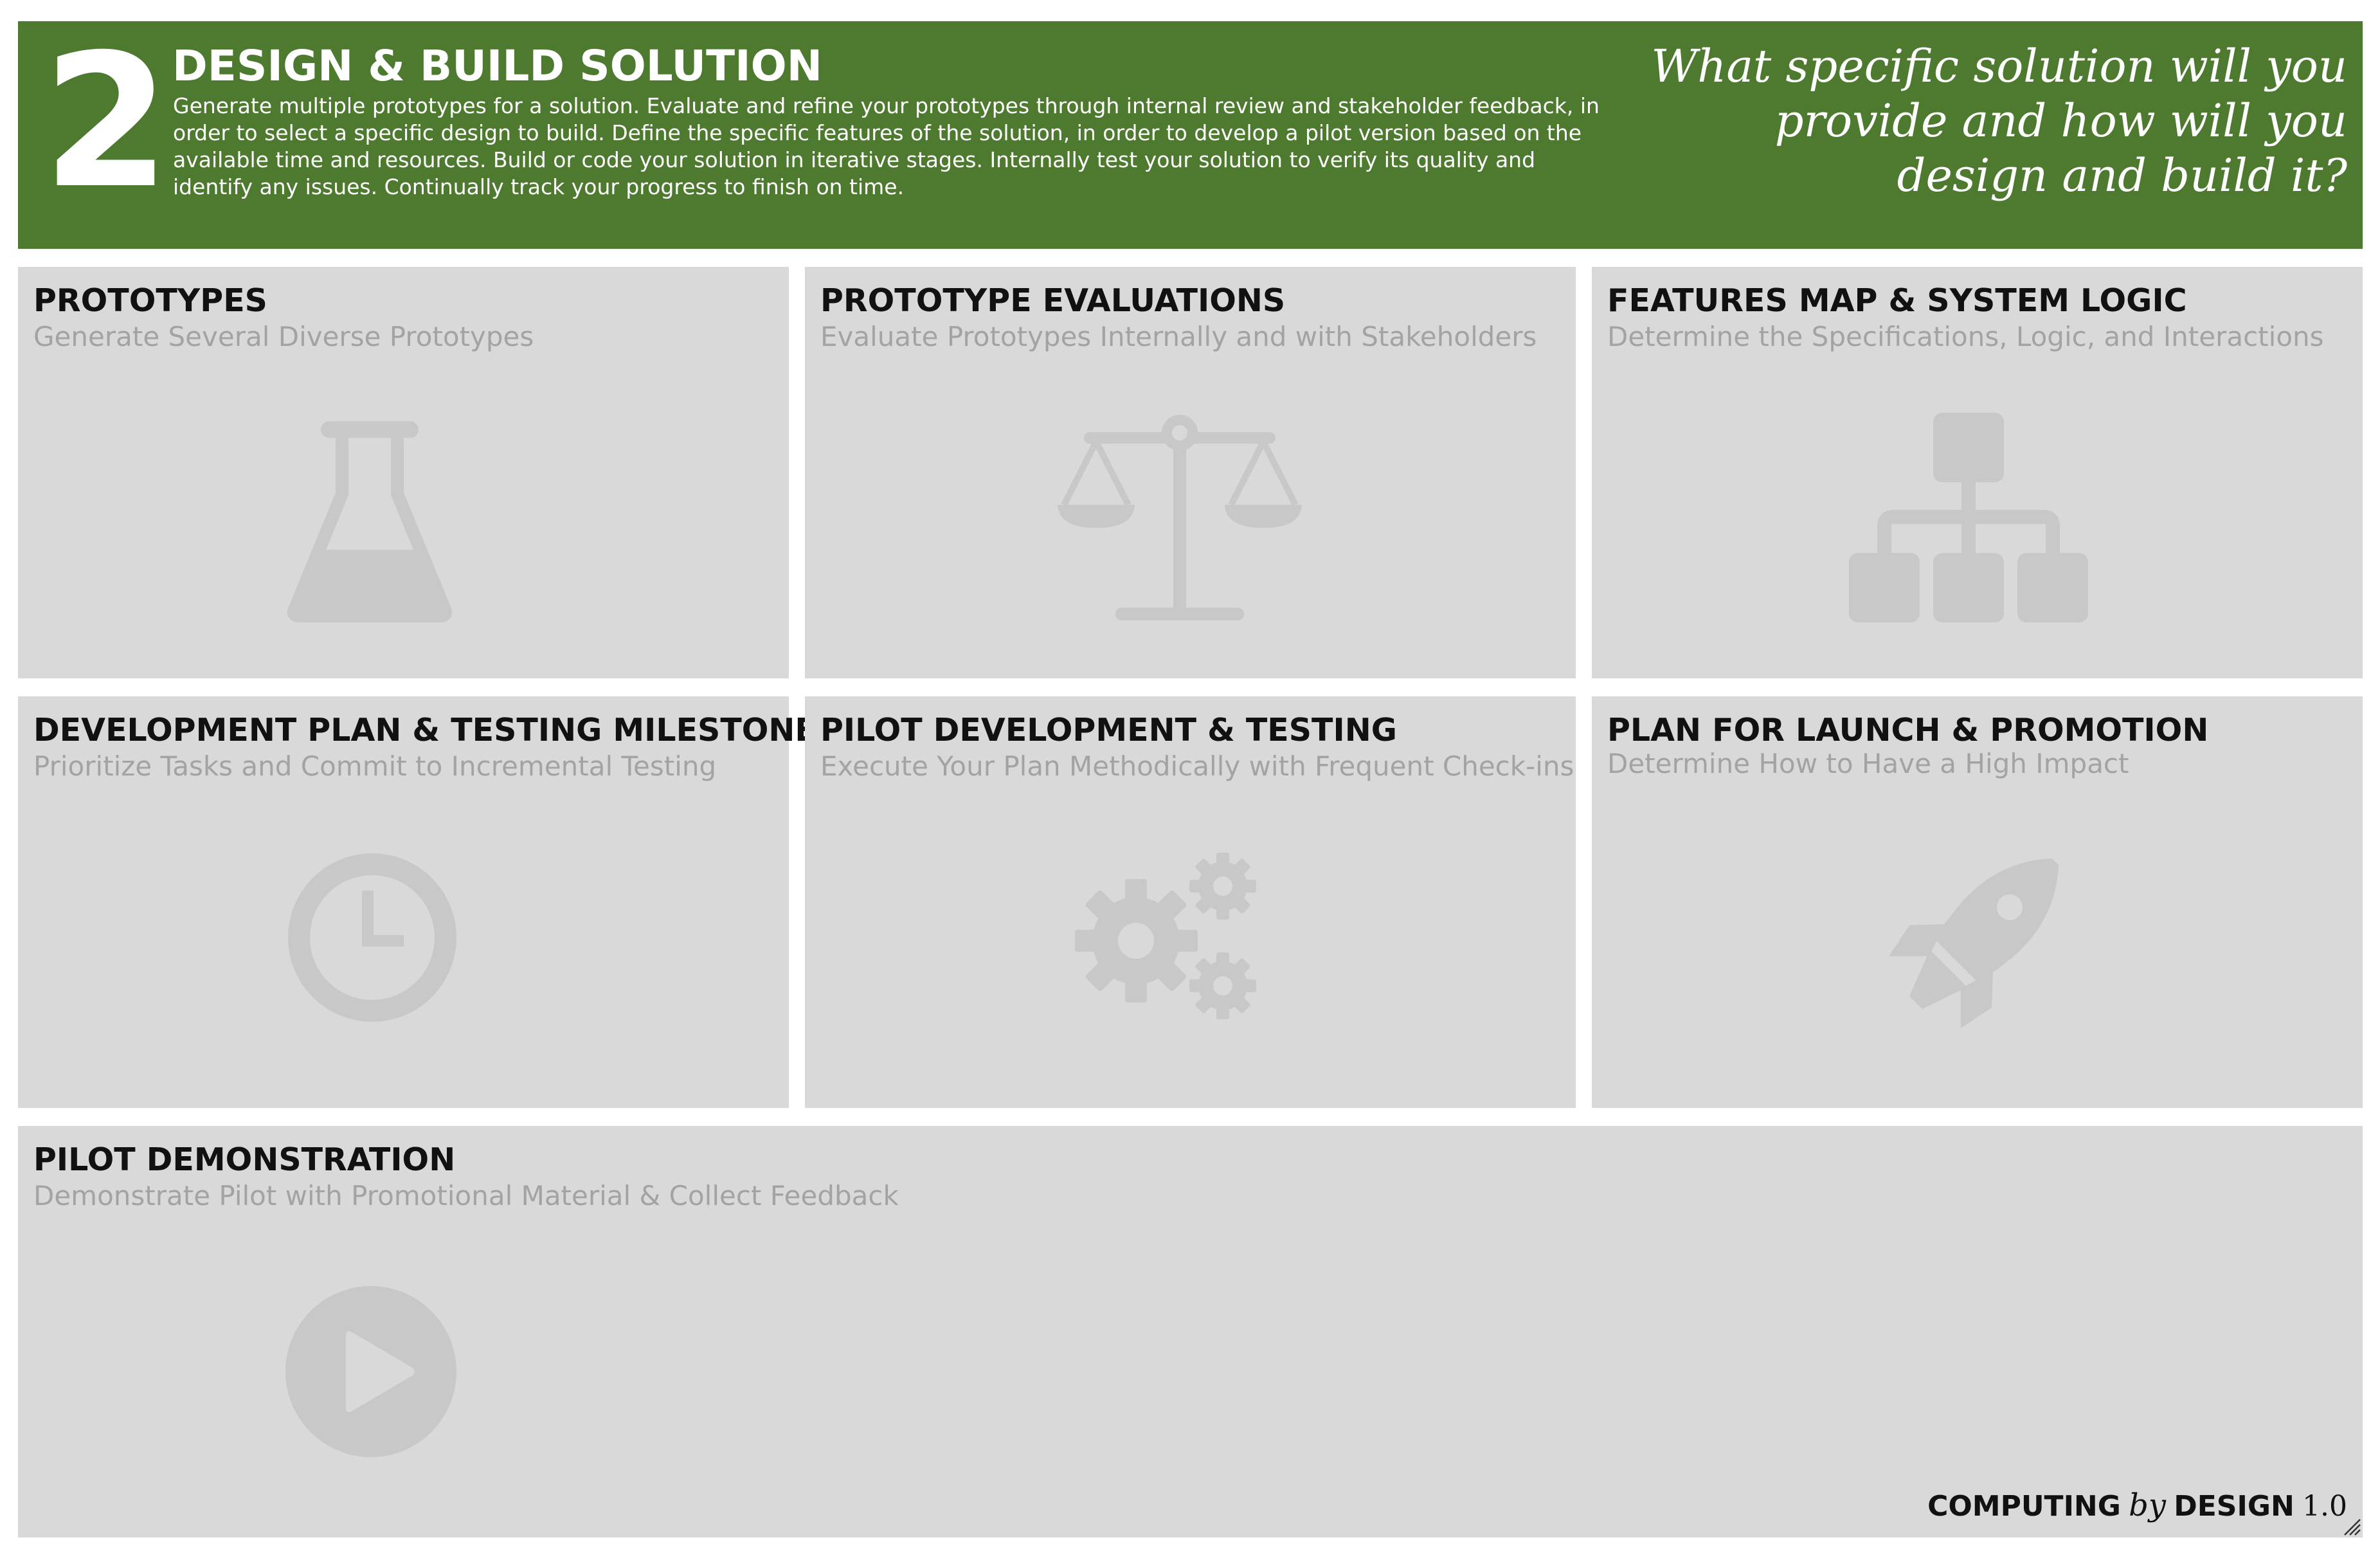 The height and width of the screenshot is (1551, 2380). I want to click on brand-logo: COMPUTING by DESIGN 1.0, so click(2137, 1505).